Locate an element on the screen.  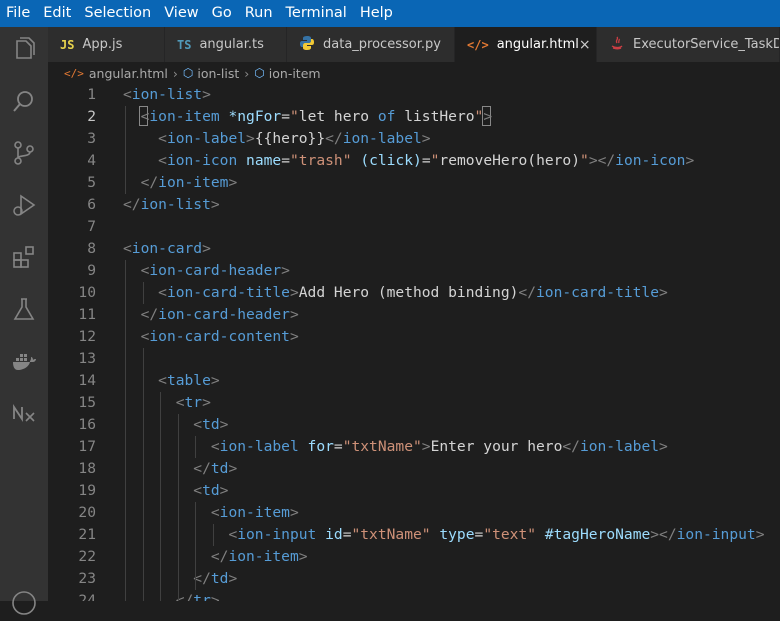
code-line: 7 is located at coordinates (414, 227).